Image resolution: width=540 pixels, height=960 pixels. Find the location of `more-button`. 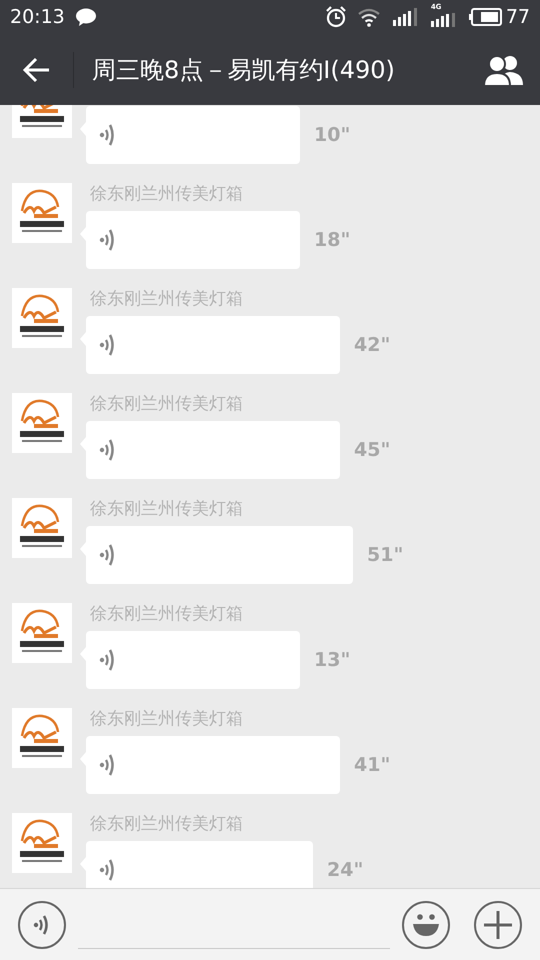

more-button is located at coordinates (498, 924).